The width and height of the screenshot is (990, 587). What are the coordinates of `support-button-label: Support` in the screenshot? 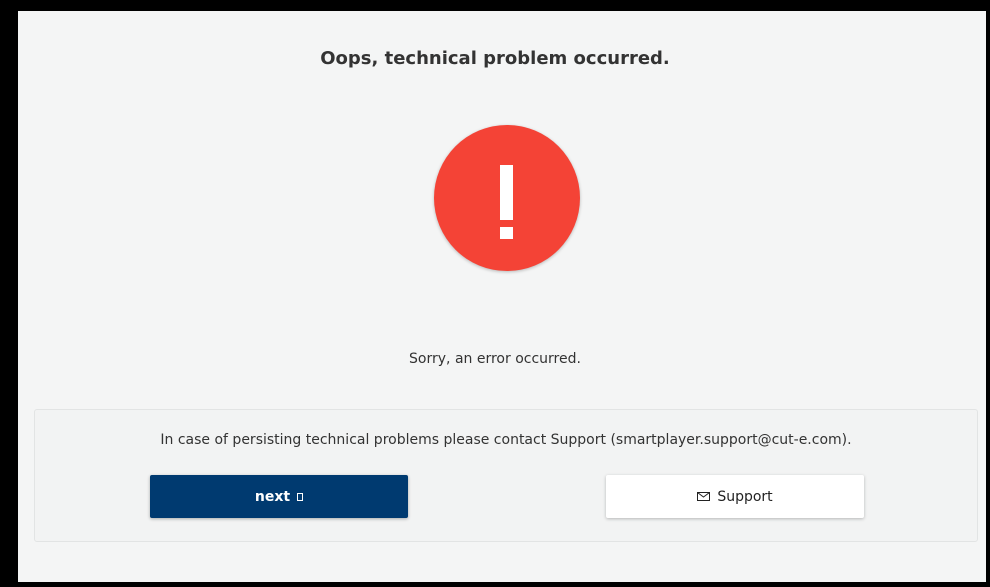 It's located at (745, 496).